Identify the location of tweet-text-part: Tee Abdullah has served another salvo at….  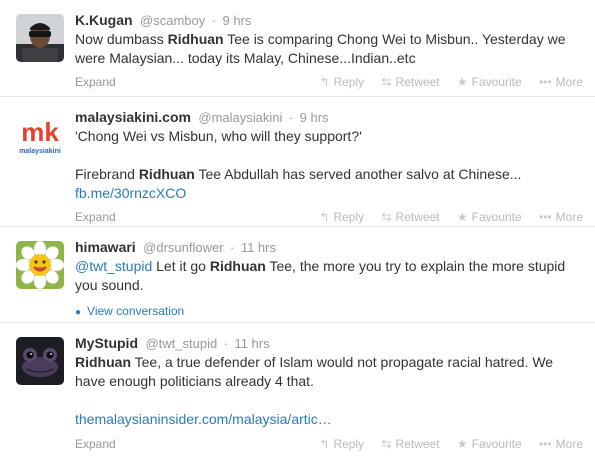
(358, 174).